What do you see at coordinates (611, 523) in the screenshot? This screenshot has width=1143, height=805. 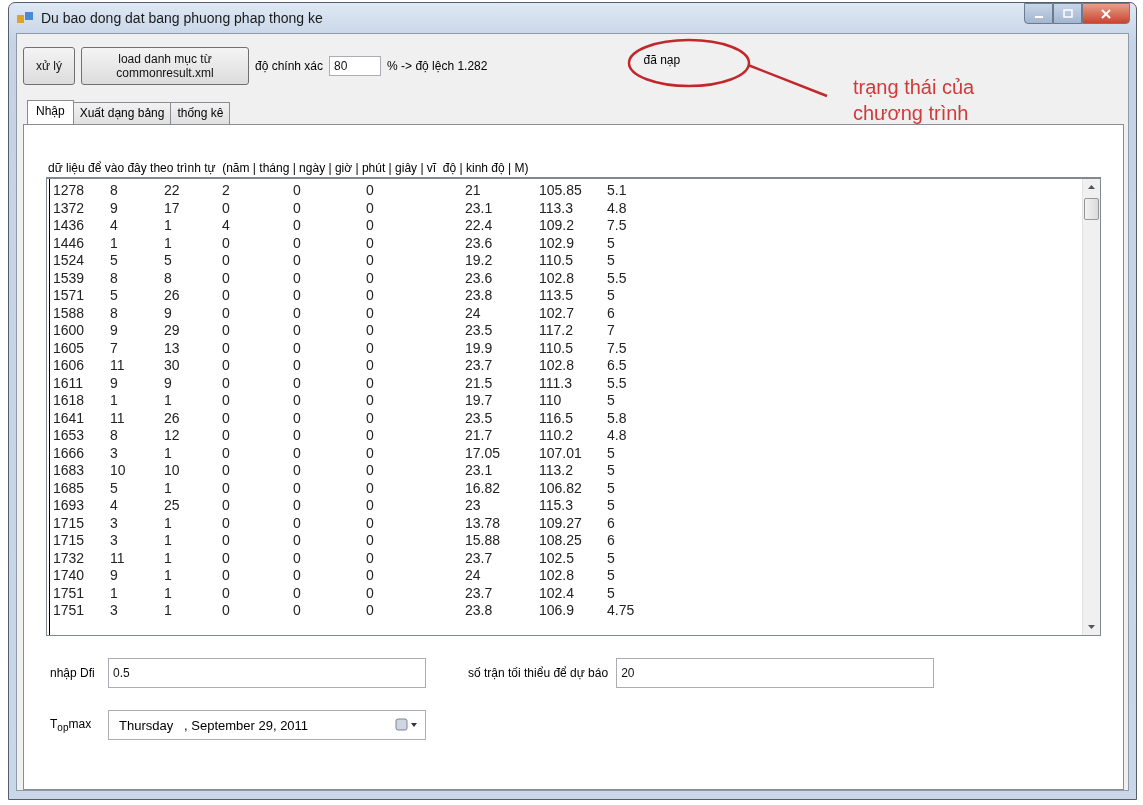 I see `data-value: 6` at bounding box center [611, 523].